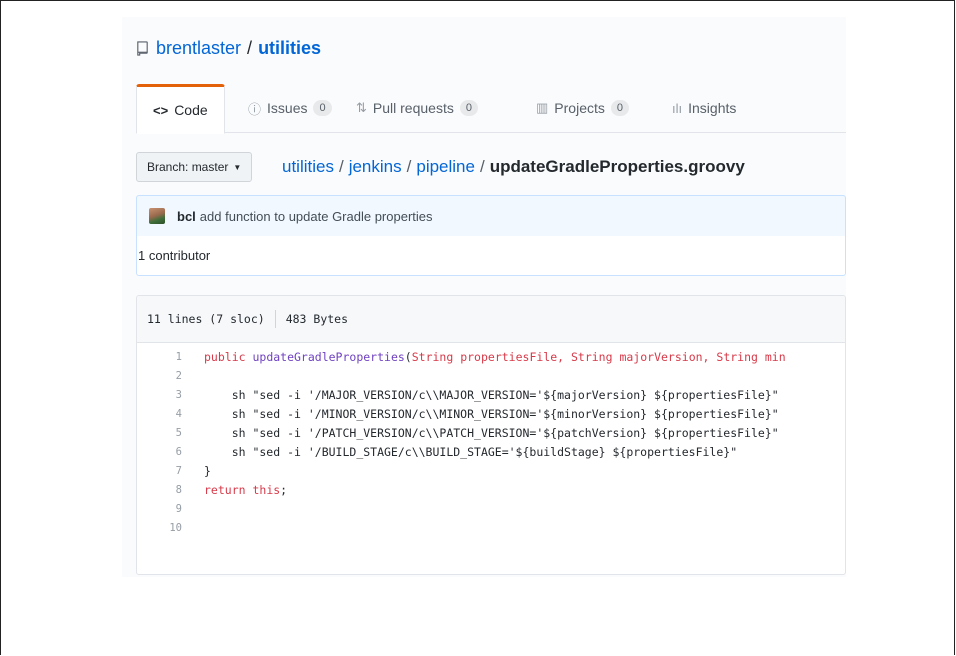 This screenshot has height=656, width=956. What do you see at coordinates (361, 107) in the screenshot?
I see `pull-request-icon: ⇅` at bounding box center [361, 107].